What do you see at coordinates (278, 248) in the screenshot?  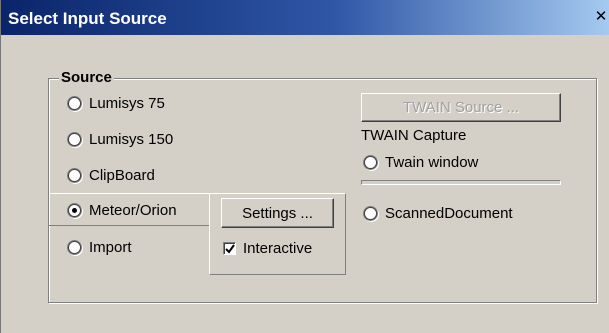 I see `checkbox-label: Interactive` at bounding box center [278, 248].